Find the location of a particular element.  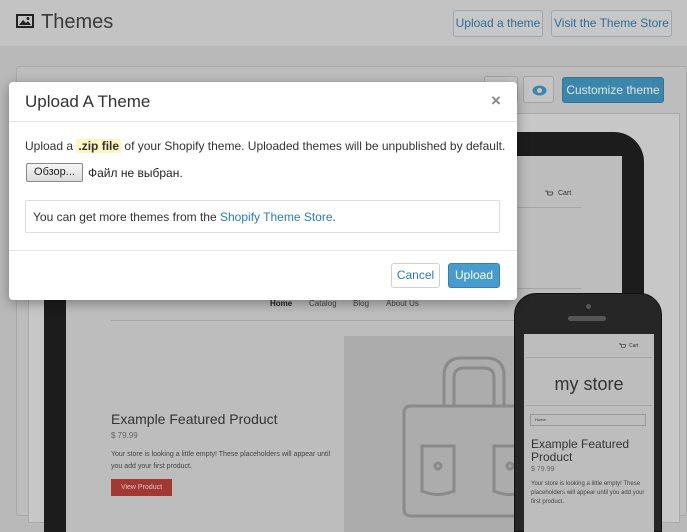

phone-speaker is located at coordinates (587, 318).